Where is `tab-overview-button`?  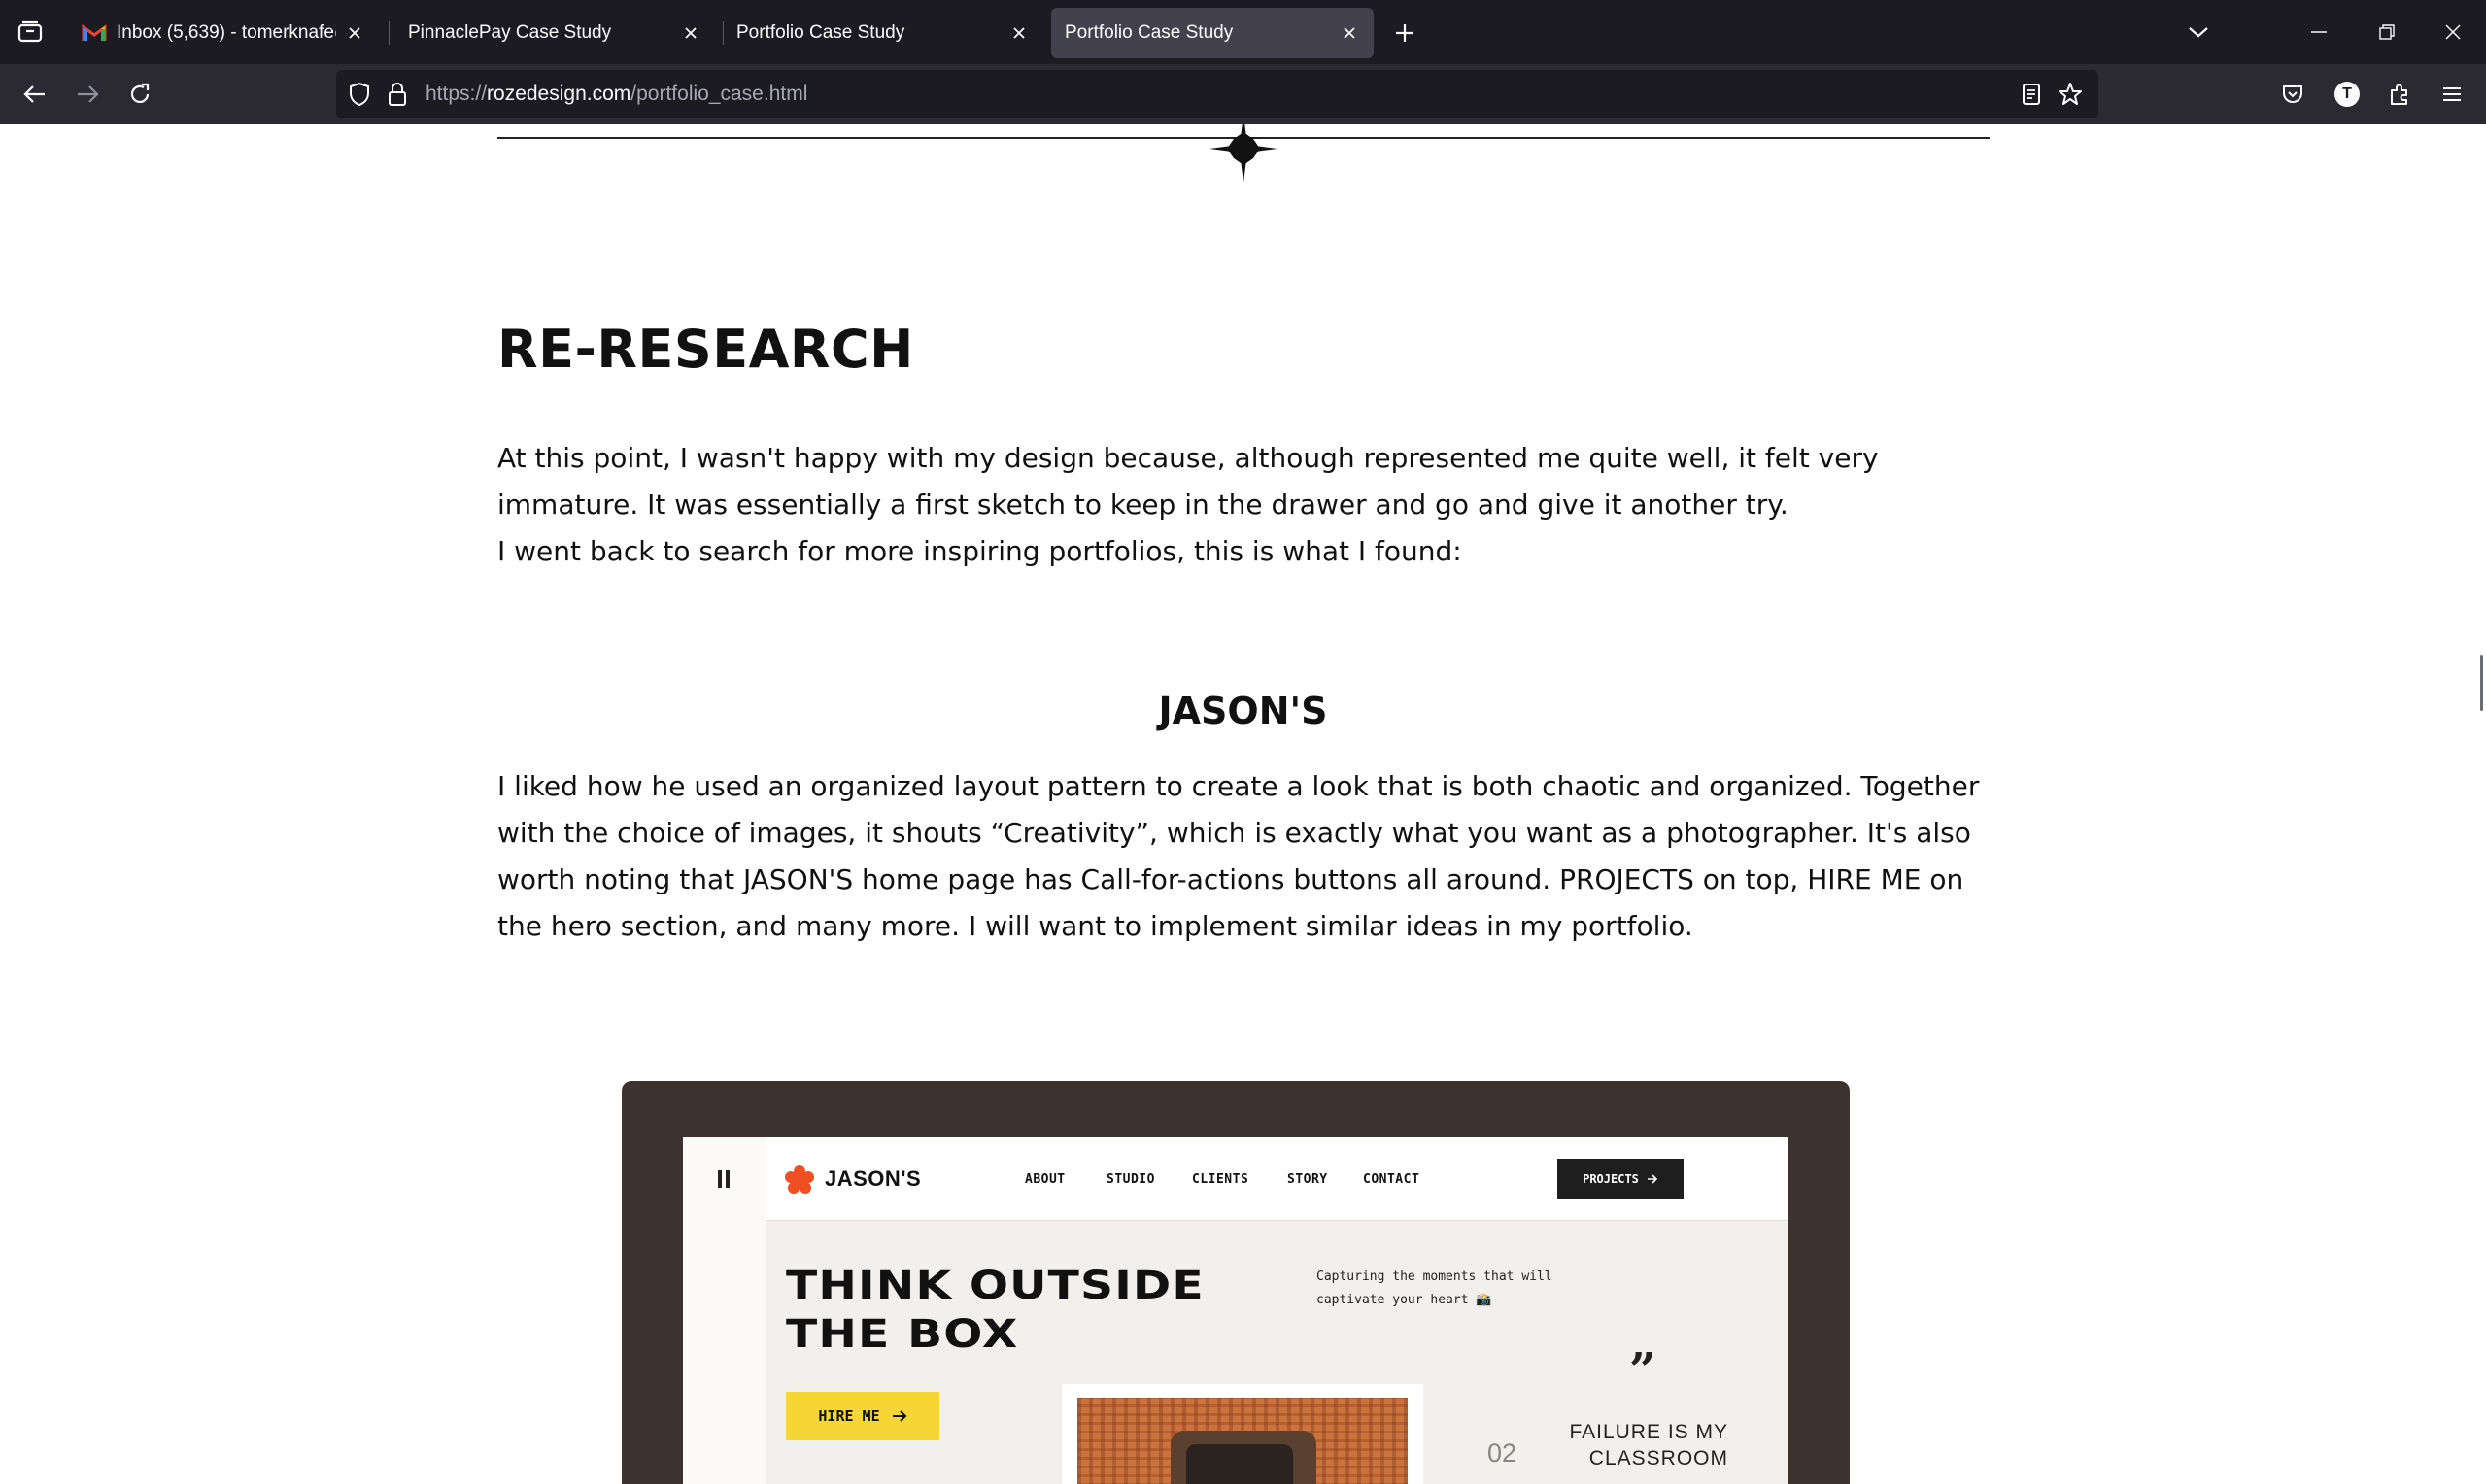
tab-overview-button is located at coordinates (30, 32).